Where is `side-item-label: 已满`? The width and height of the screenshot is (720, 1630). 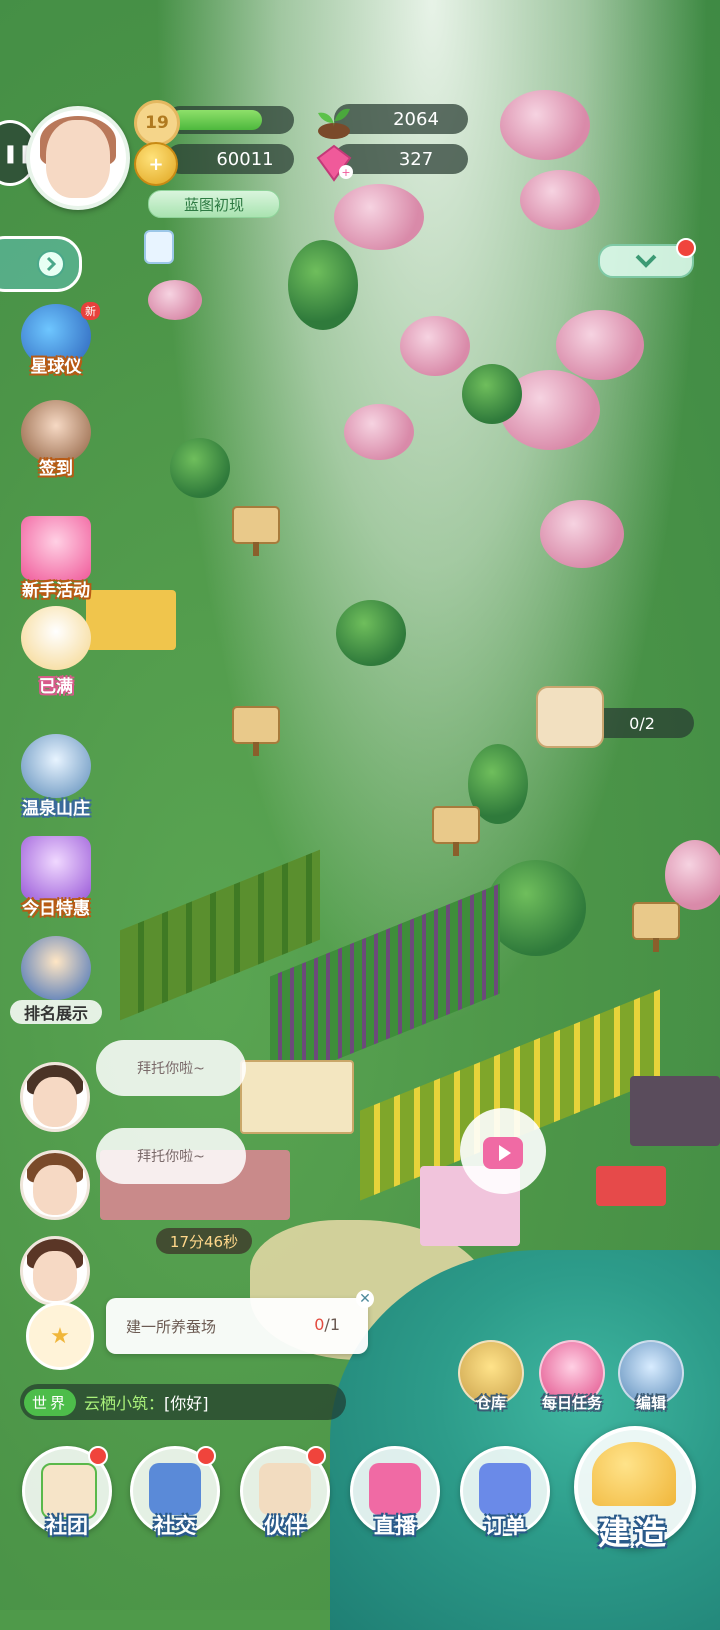 side-item-label: 已满 is located at coordinates (56, 687).